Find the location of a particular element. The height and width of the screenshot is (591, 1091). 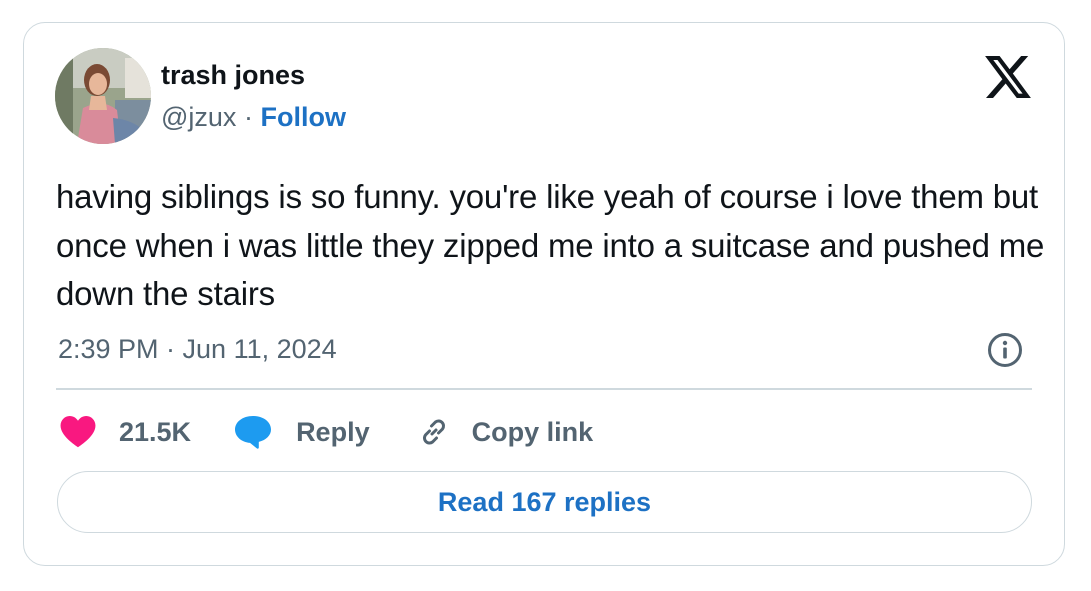

handle-row: @jzux · Follow is located at coordinates (253, 117).